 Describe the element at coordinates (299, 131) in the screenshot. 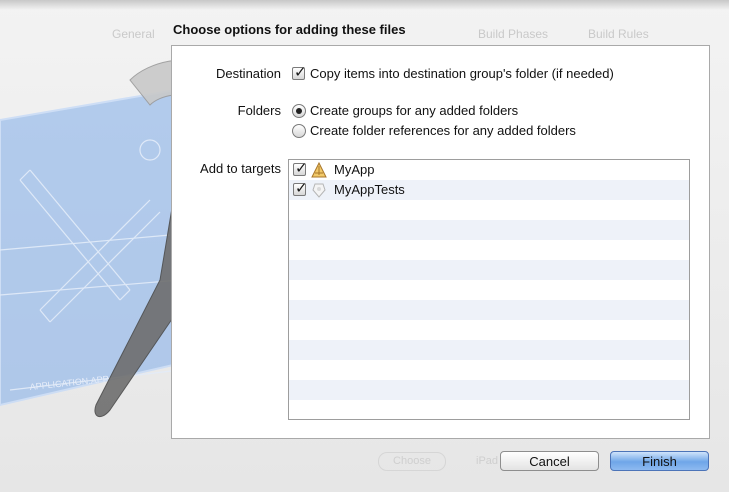

I see `create-folder-references-radio` at that location.